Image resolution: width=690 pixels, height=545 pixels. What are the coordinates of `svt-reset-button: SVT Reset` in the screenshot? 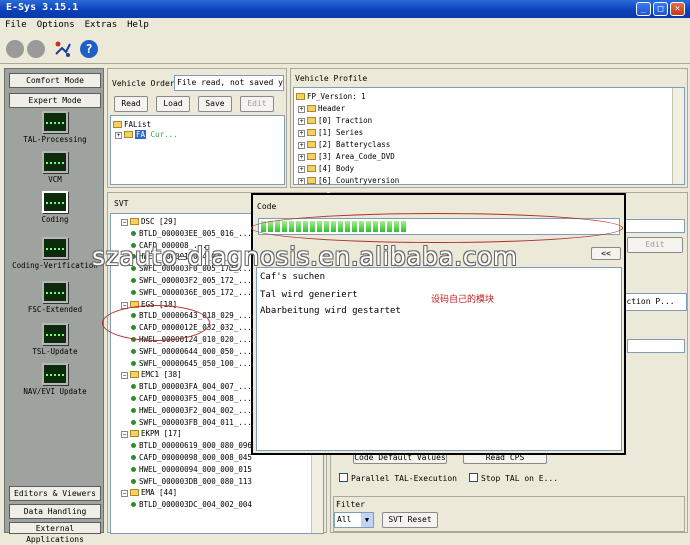 It's located at (410, 520).